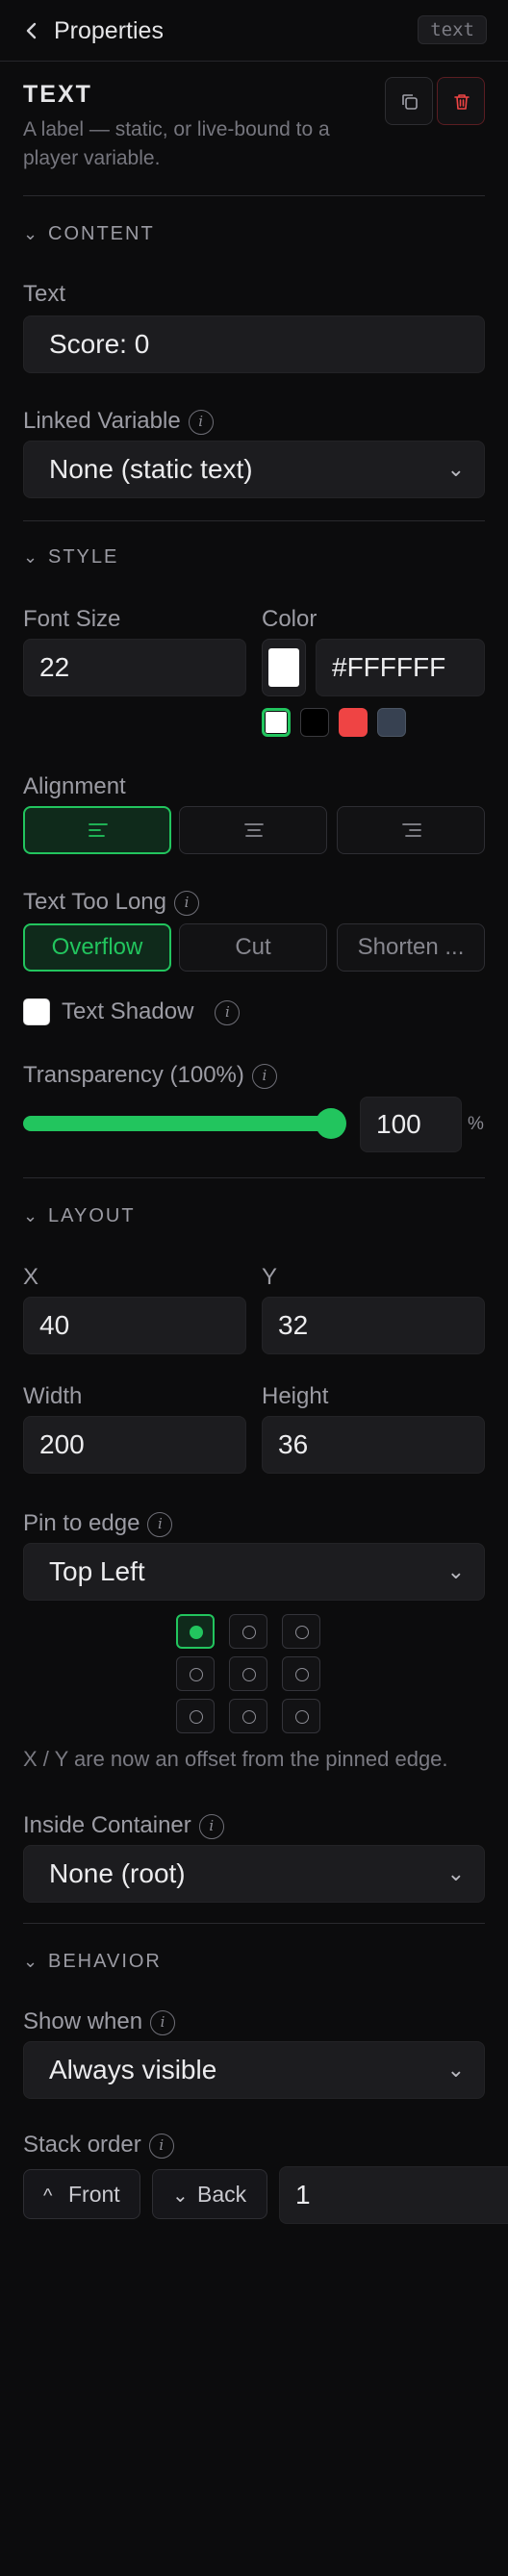 The width and height of the screenshot is (508, 2576). I want to click on color-hex-input: #FFFFFF, so click(400, 667).